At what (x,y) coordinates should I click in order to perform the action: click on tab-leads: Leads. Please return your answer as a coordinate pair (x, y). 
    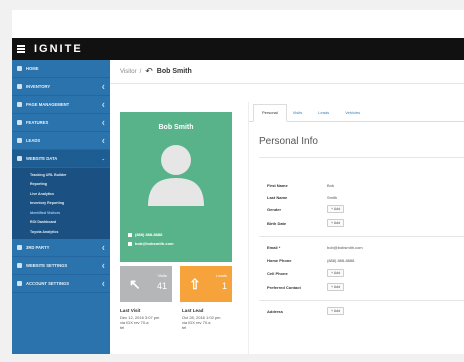
    Looking at the image, I should click on (325, 115).